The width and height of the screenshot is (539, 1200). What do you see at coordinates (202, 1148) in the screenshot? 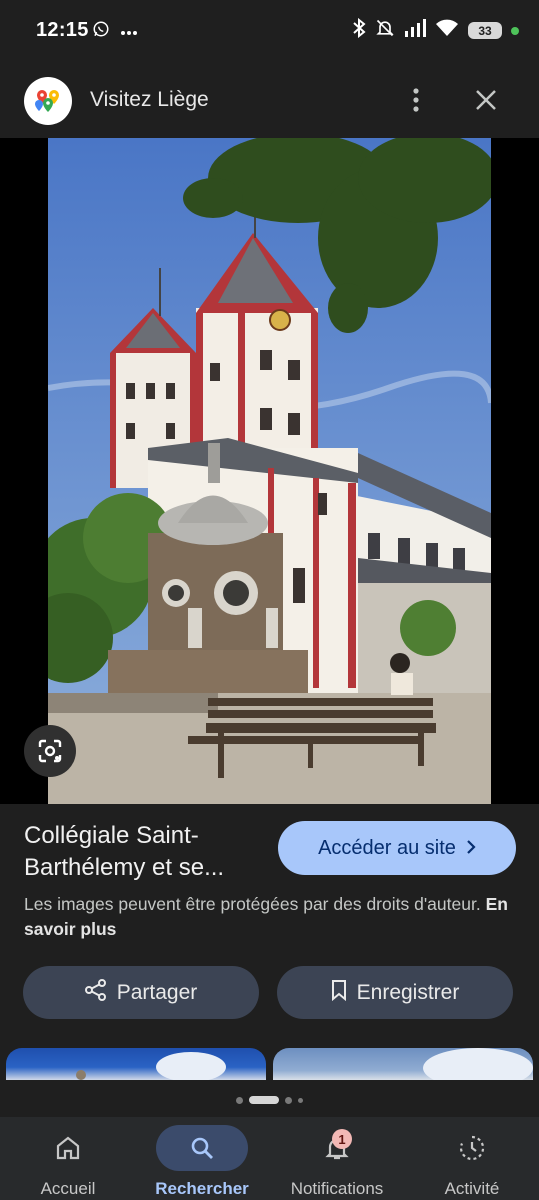
I see `search-icon` at bounding box center [202, 1148].